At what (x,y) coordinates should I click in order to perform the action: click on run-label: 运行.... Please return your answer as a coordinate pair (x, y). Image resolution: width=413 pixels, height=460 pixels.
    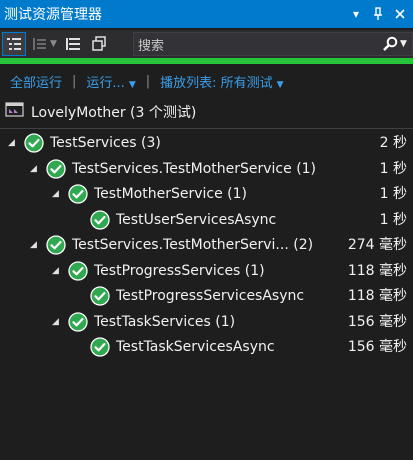
    Looking at the image, I should click on (105, 83).